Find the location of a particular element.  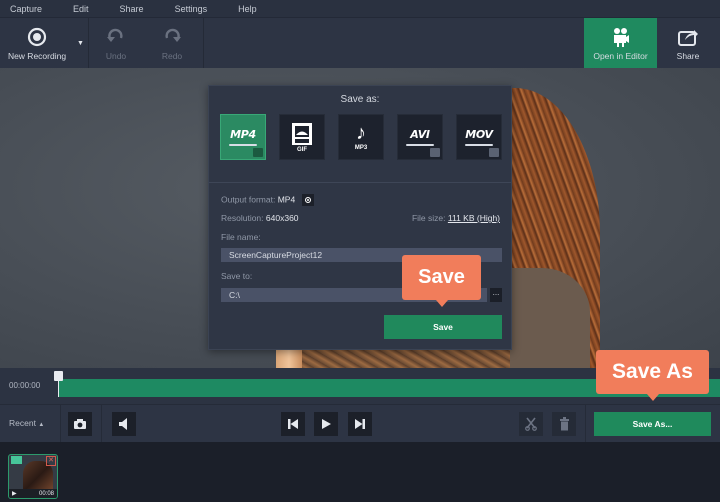

undo-button: Undo is located at coordinates (116, 43).